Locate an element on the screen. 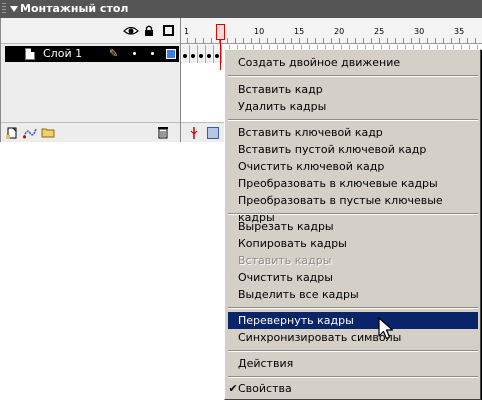 The height and width of the screenshot is (400, 482). menu-item-create-motion-tween: Создать двойное движение is located at coordinates (353, 62).